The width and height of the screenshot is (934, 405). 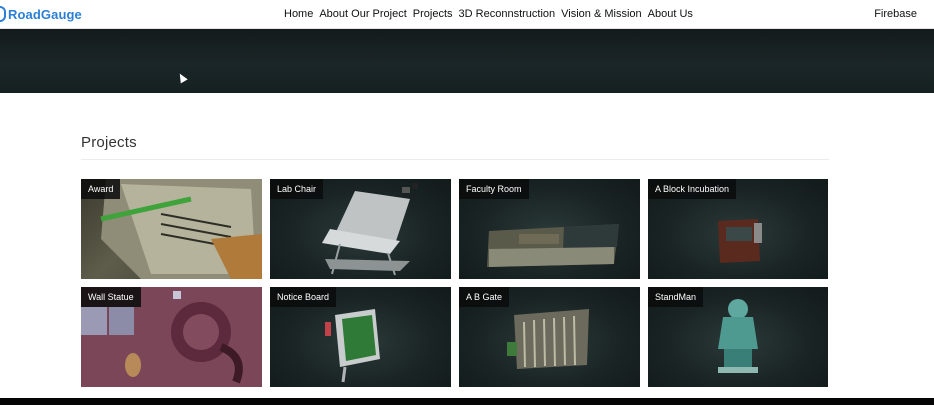 What do you see at coordinates (171, 337) in the screenshot?
I see `project-card-wall-statue: Wall Statue` at bounding box center [171, 337].